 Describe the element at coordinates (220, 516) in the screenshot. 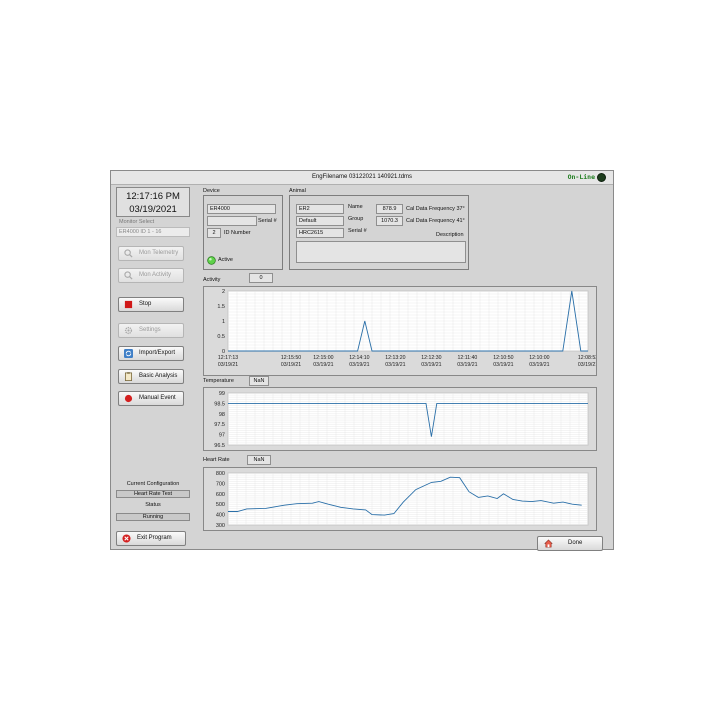

I see `y-tick-label: 400` at that location.